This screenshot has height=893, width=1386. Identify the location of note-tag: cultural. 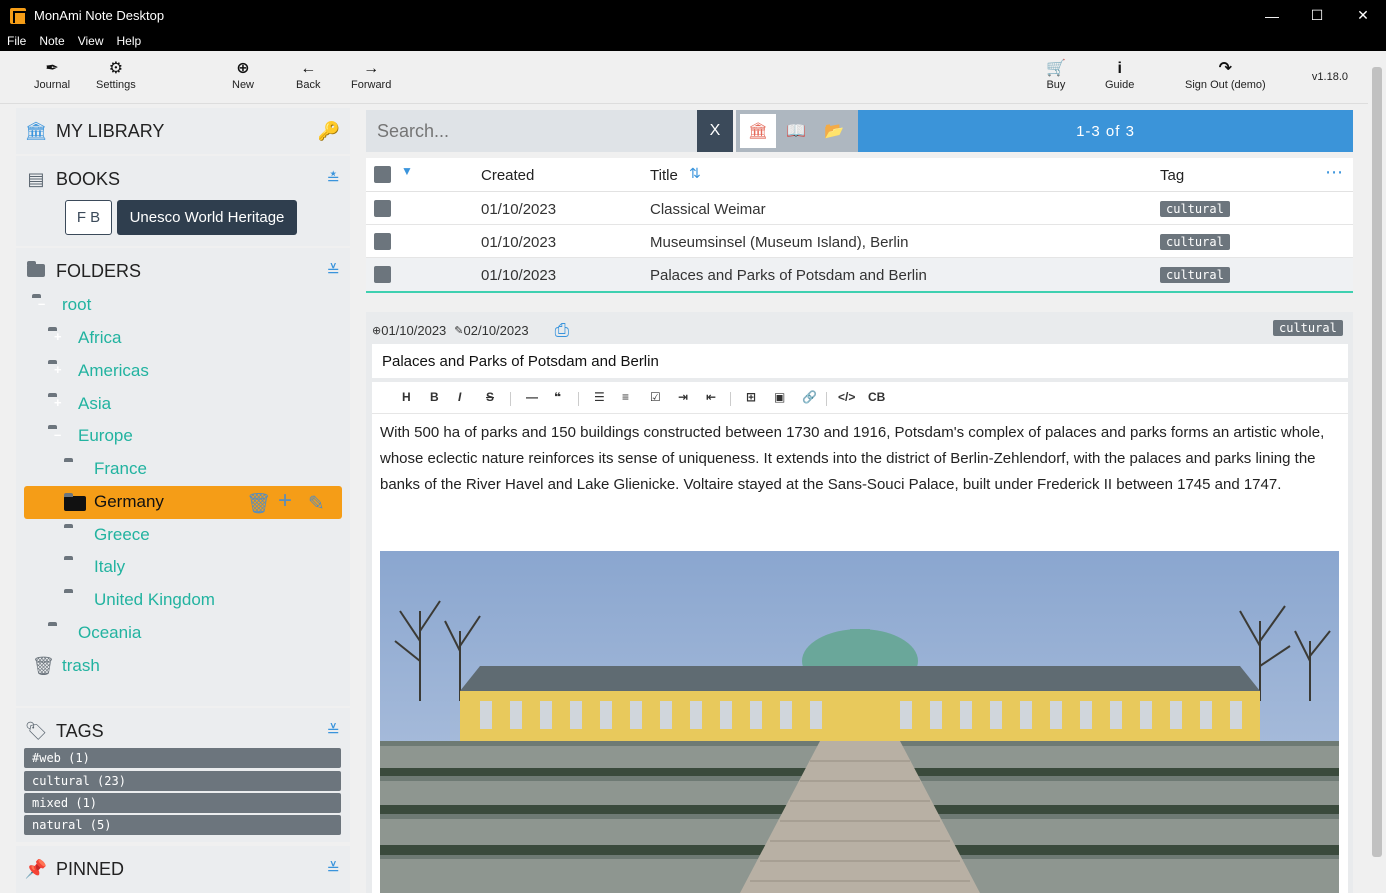
(1308, 328).